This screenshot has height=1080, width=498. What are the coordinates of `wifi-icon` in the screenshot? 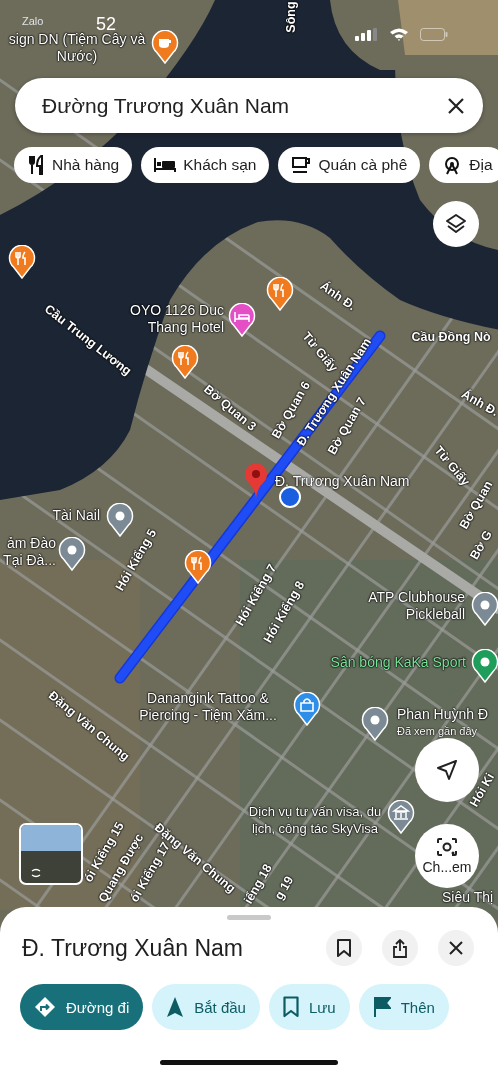 It's located at (399, 34).